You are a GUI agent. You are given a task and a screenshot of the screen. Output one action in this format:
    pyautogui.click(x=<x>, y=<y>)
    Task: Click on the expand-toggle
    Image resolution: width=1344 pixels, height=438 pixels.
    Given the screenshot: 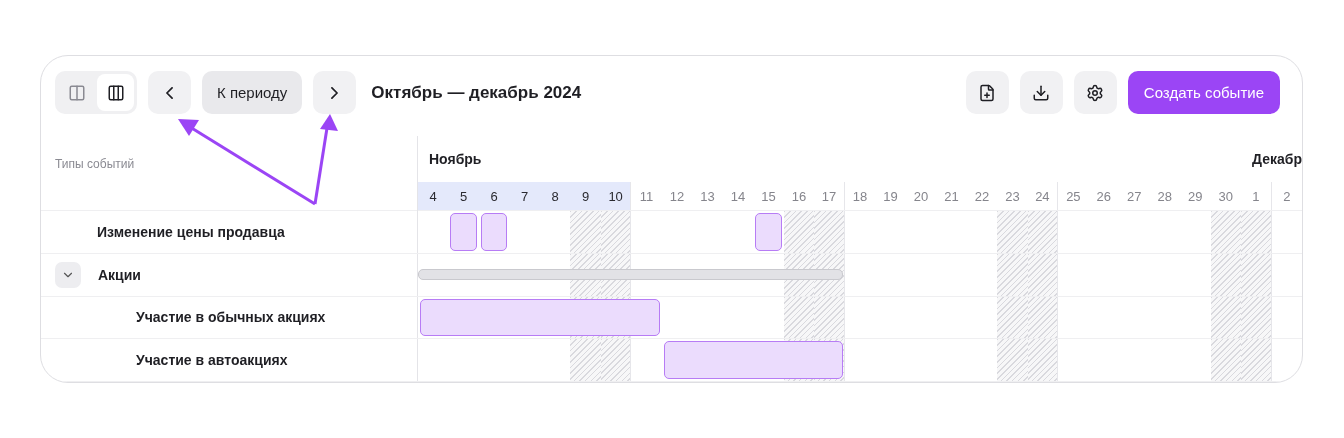 What is the action you would take?
    pyautogui.click(x=68, y=274)
    